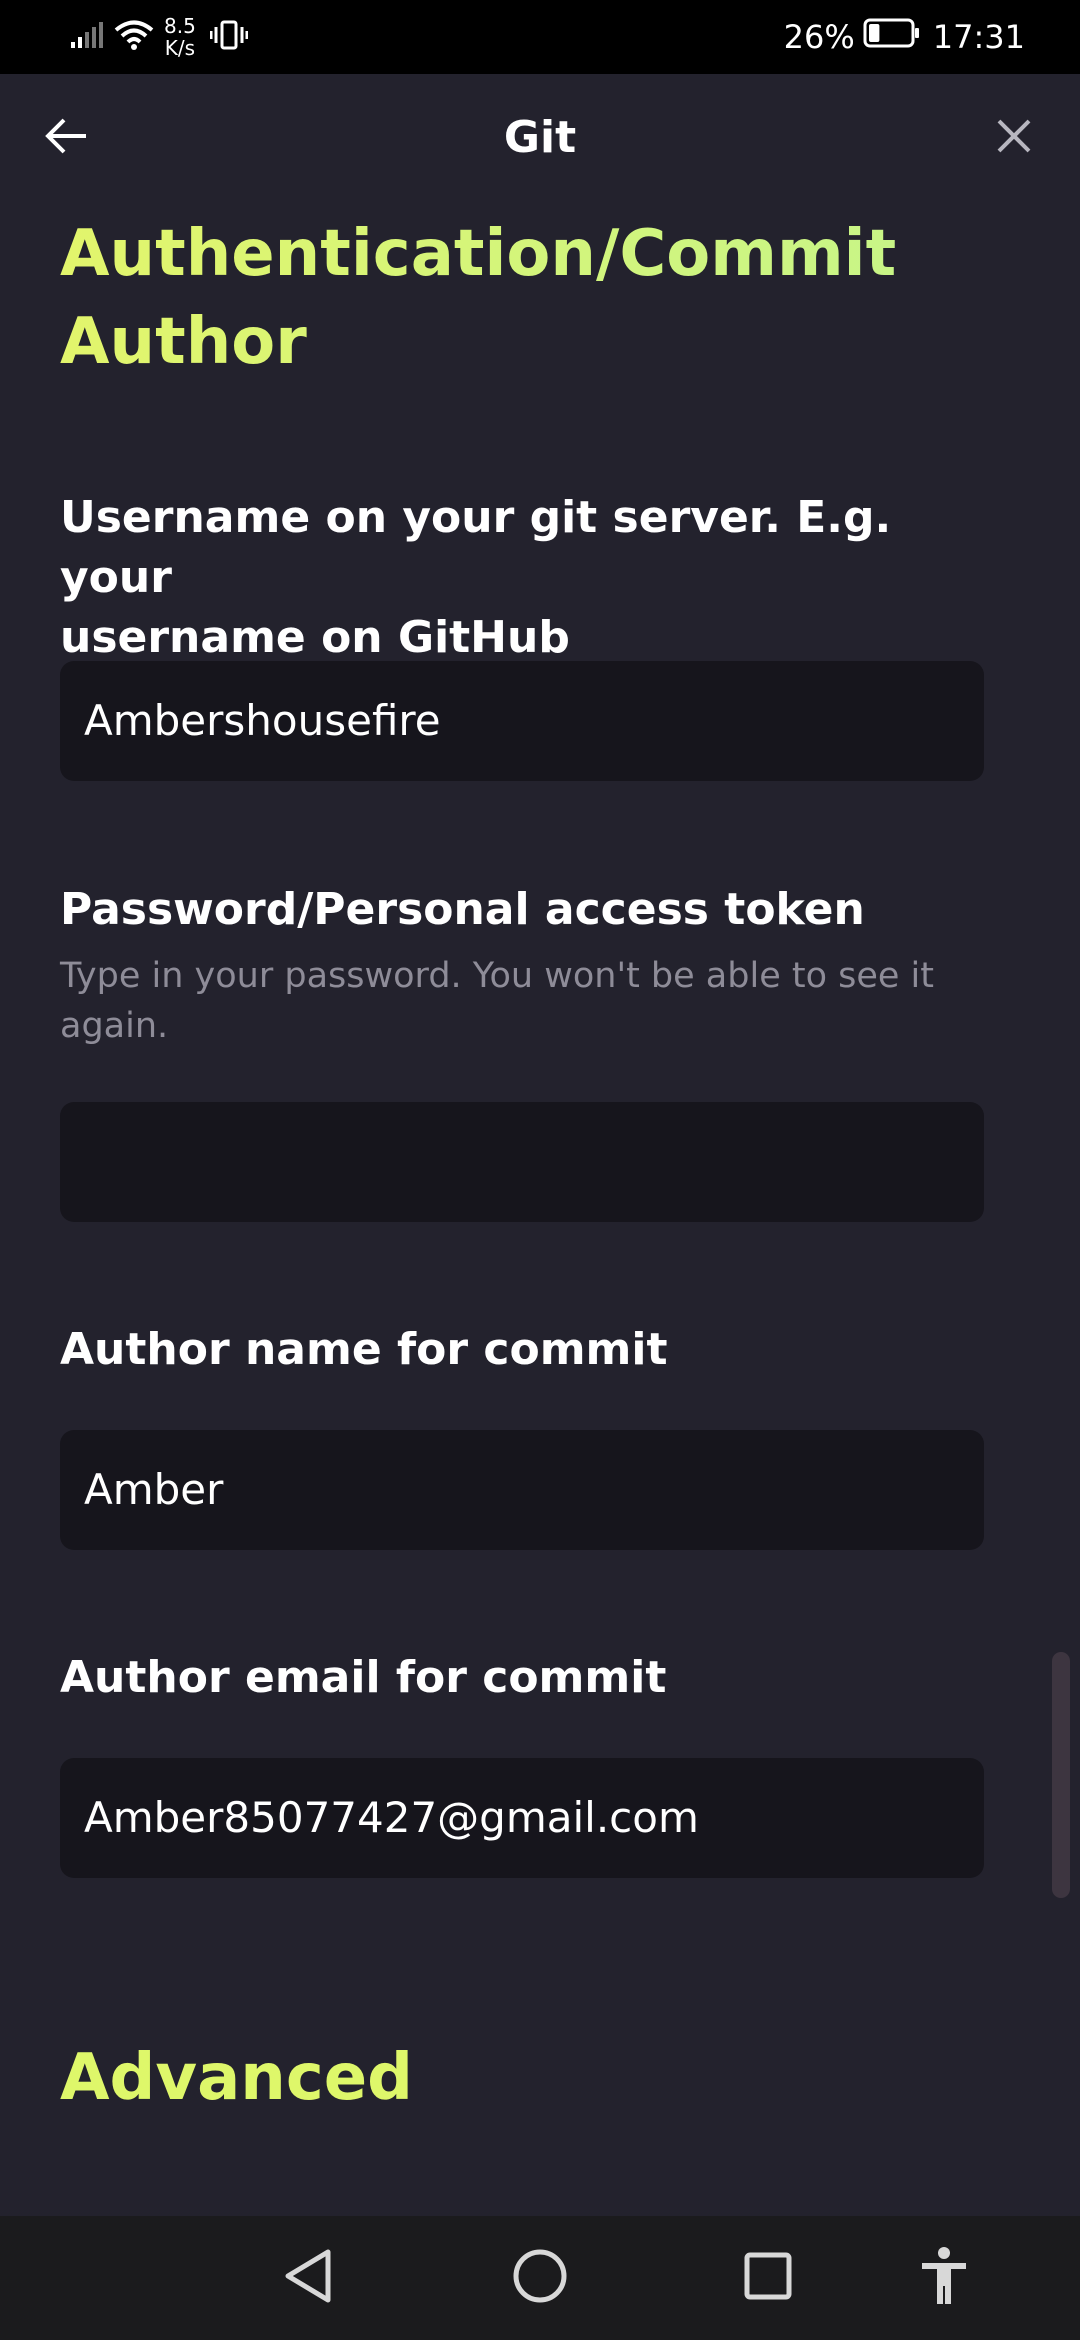 The image size is (1080, 2340). I want to click on status-right: 26% 17:31, so click(904, 37).